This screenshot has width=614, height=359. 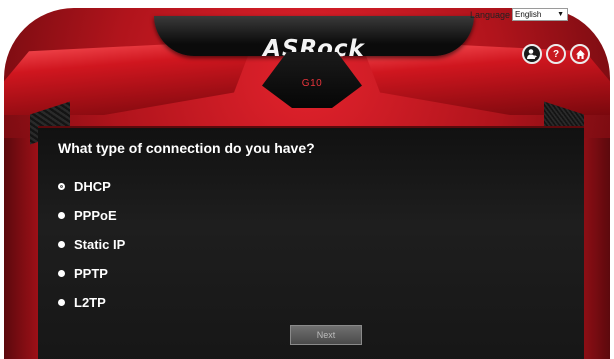 I want to click on help-icon: ?, so click(x=556, y=54).